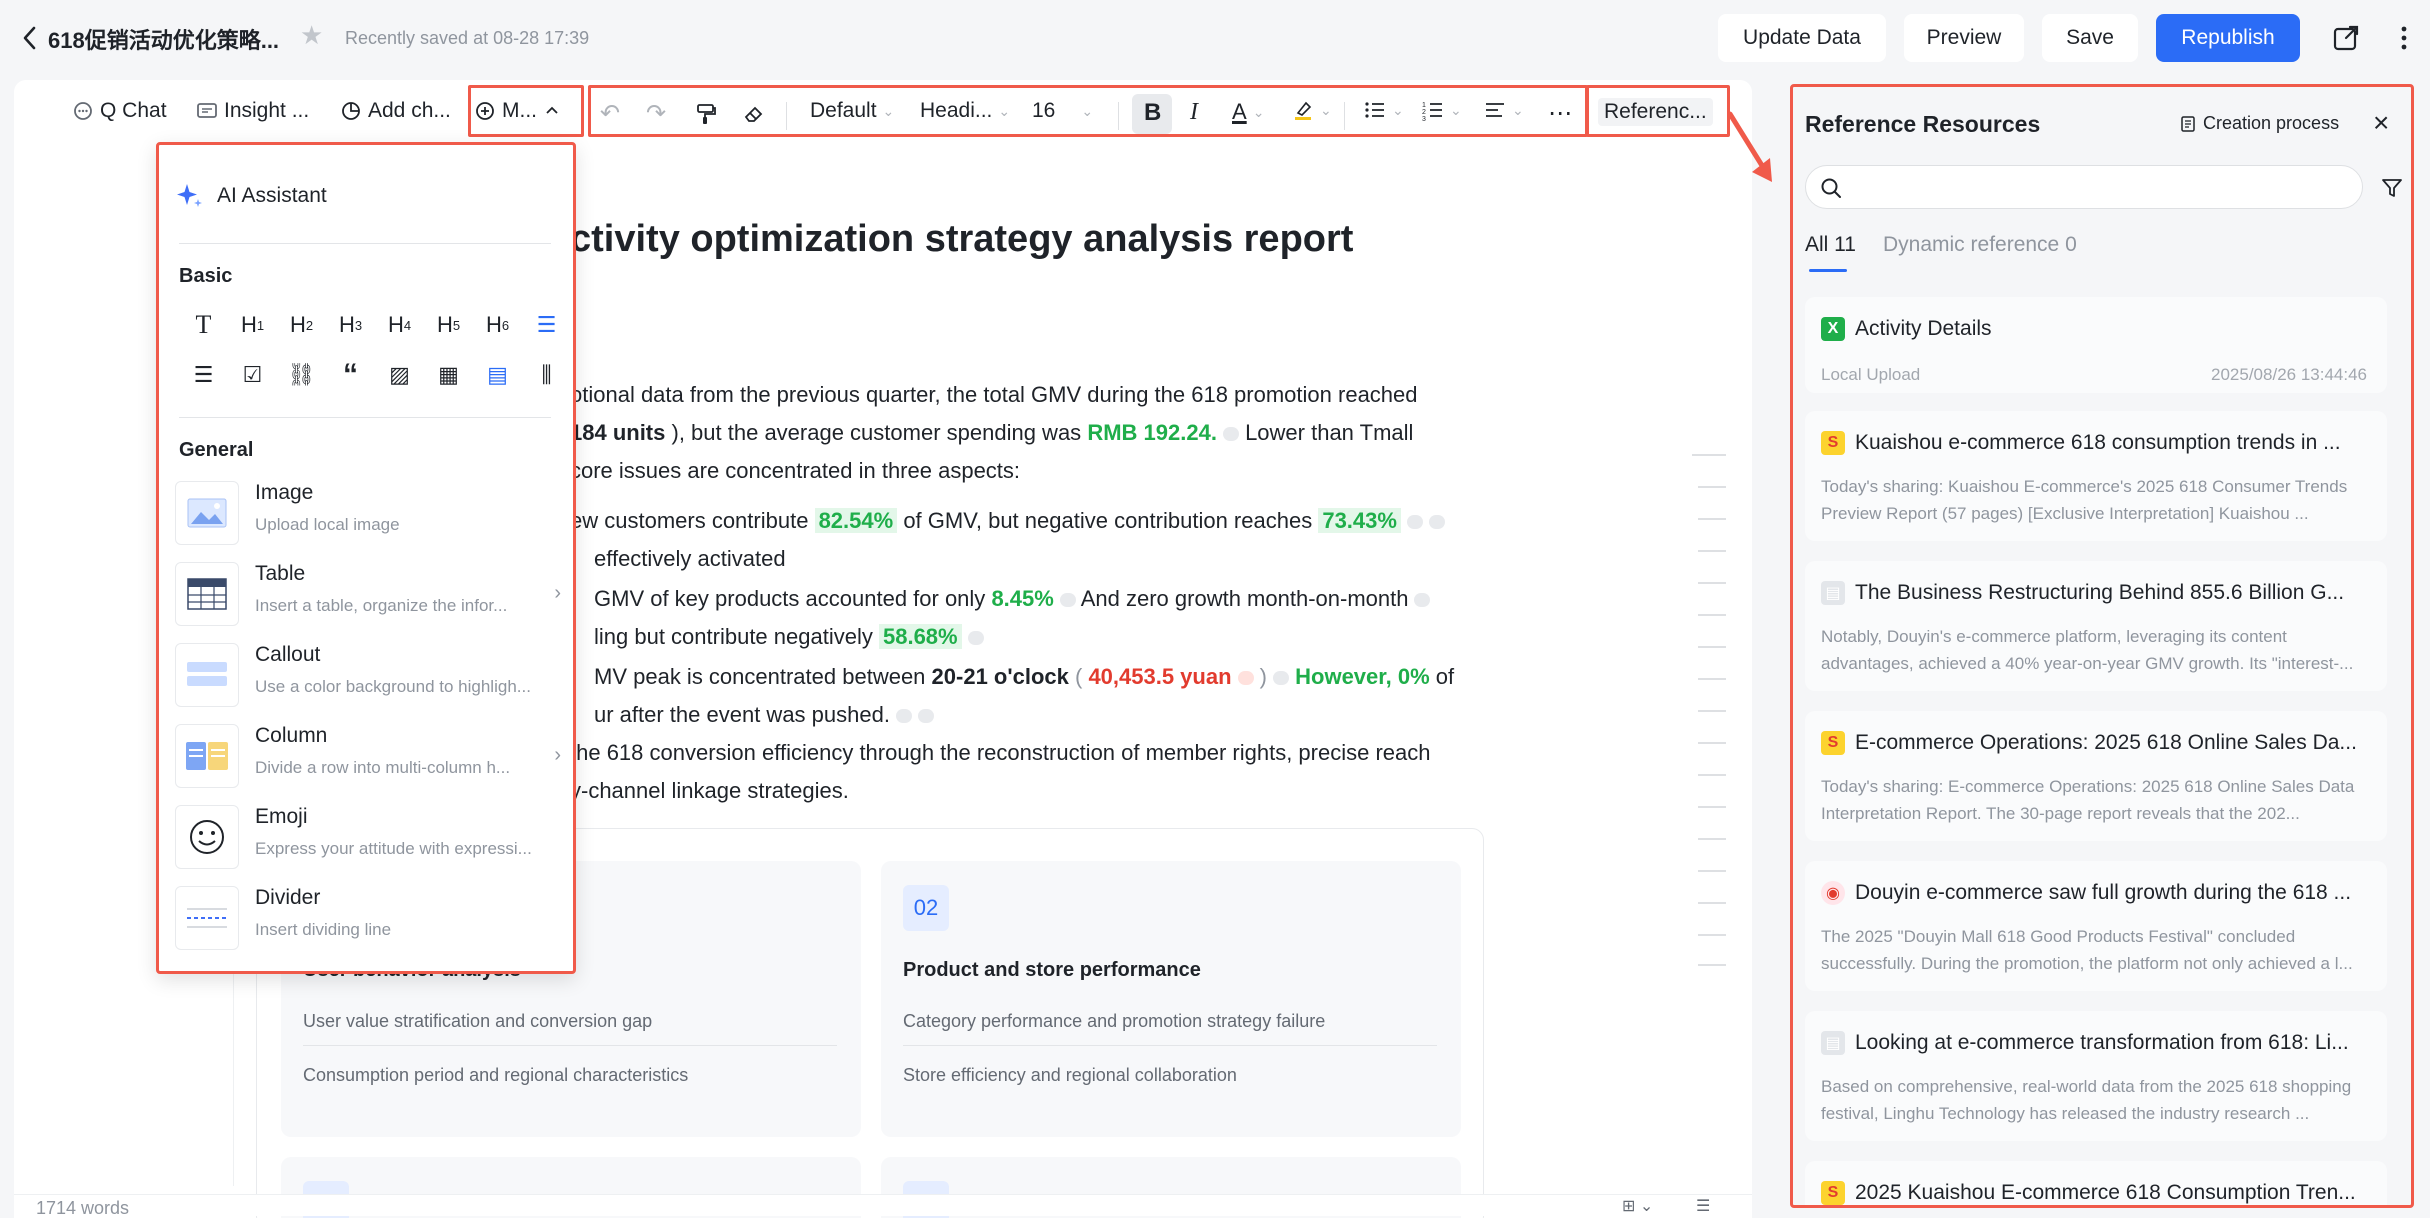 The height and width of the screenshot is (1218, 2430). I want to click on star-icon: ★, so click(311, 35).